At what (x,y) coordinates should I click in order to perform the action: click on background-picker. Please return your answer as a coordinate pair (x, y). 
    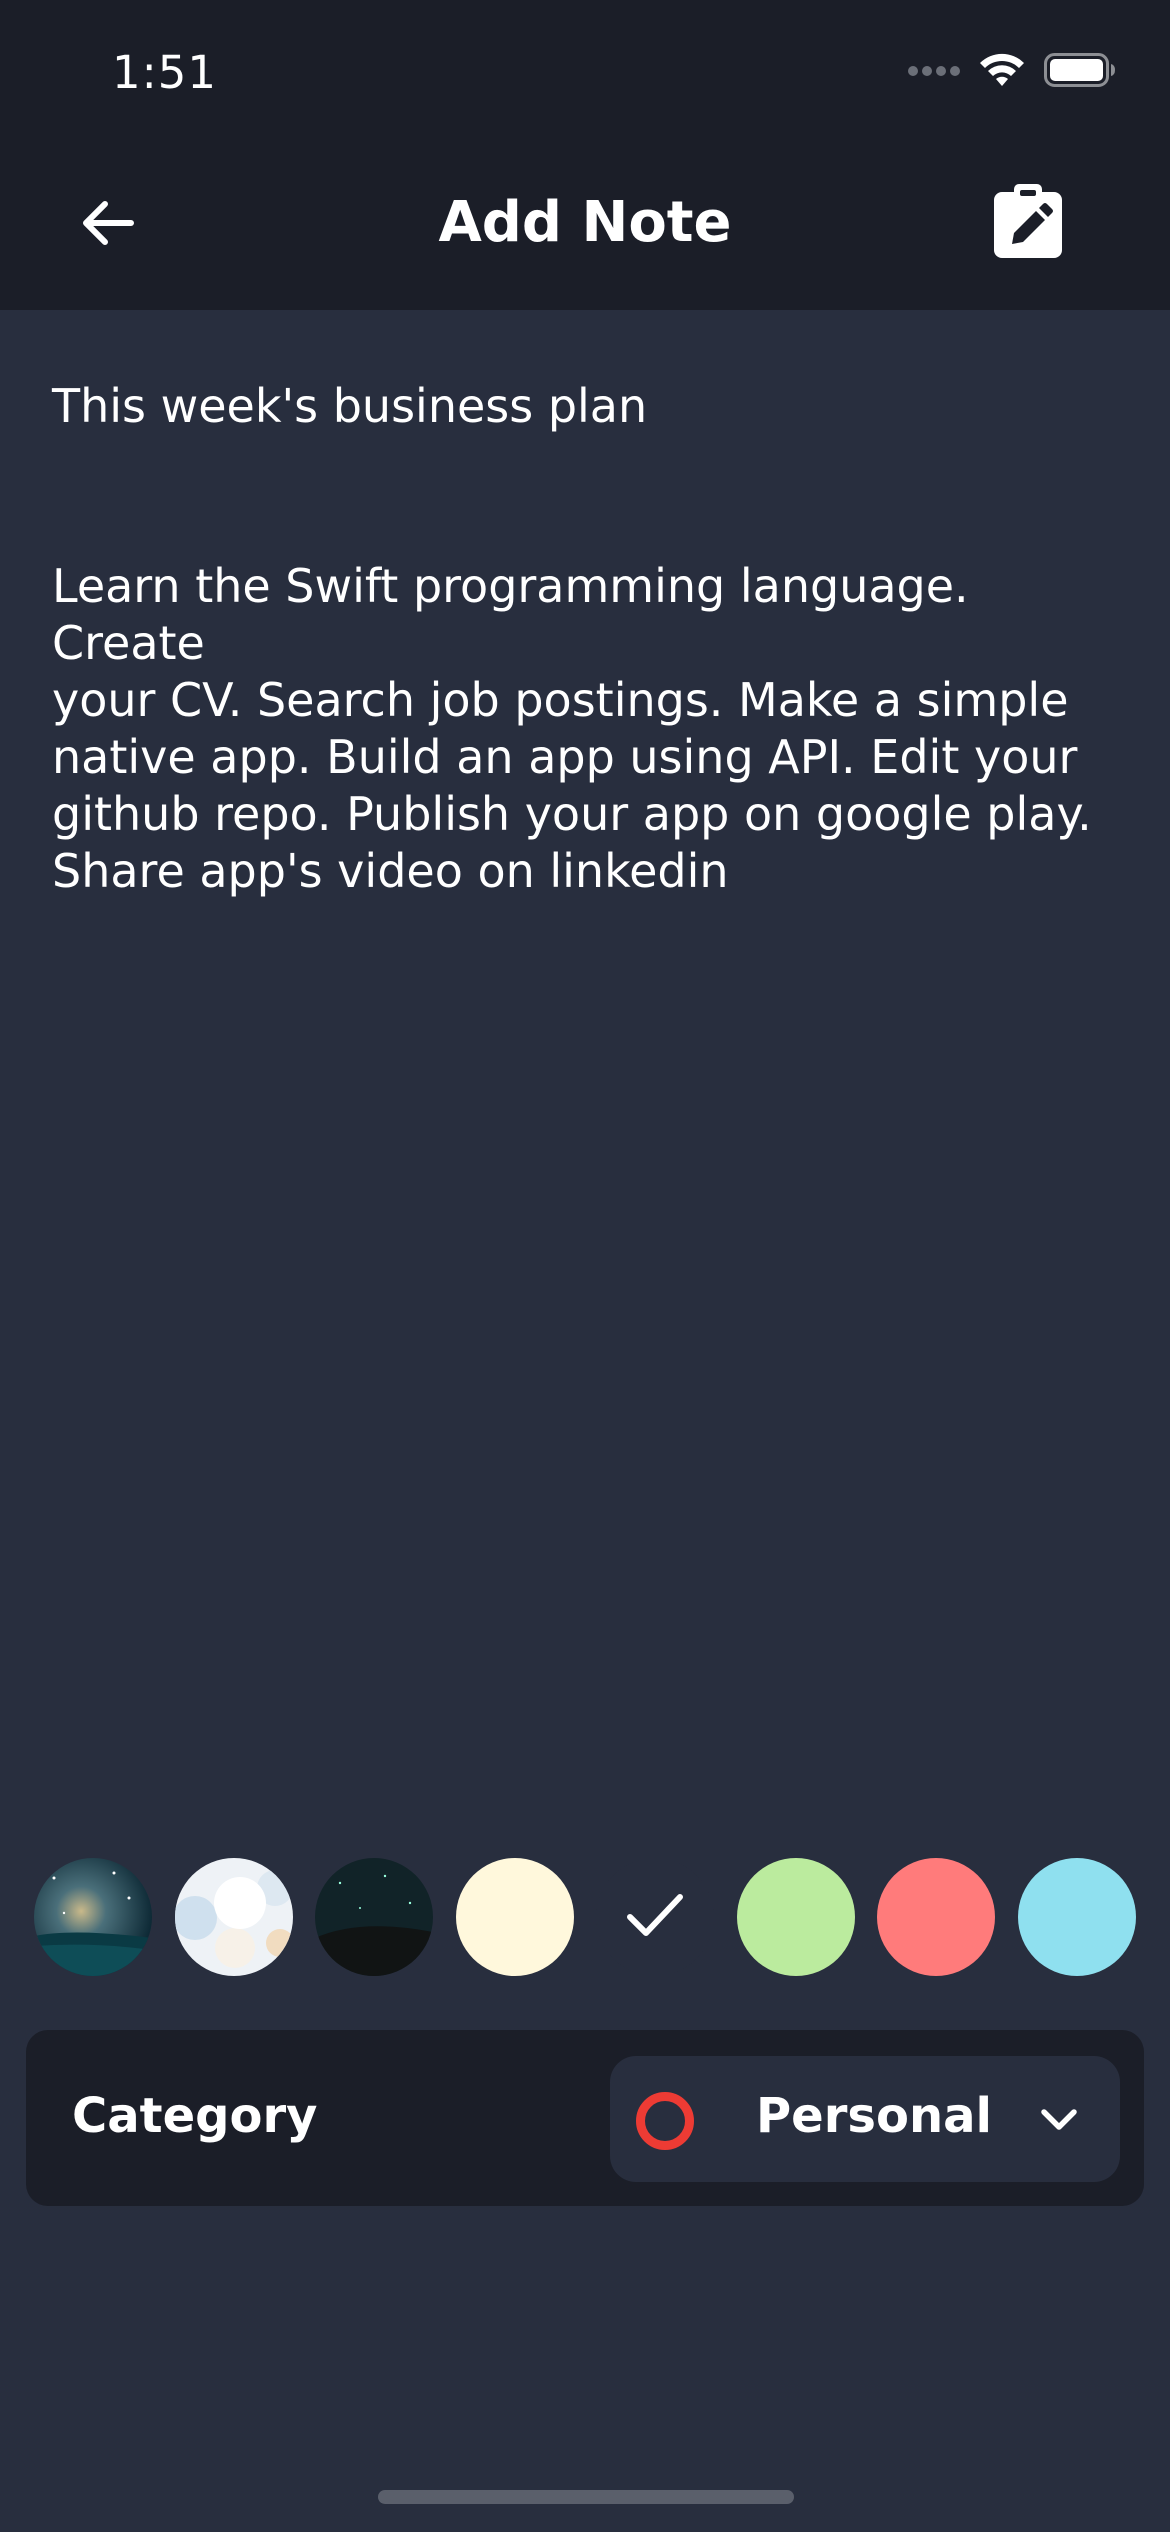
    Looking at the image, I should click on (594, 1917).